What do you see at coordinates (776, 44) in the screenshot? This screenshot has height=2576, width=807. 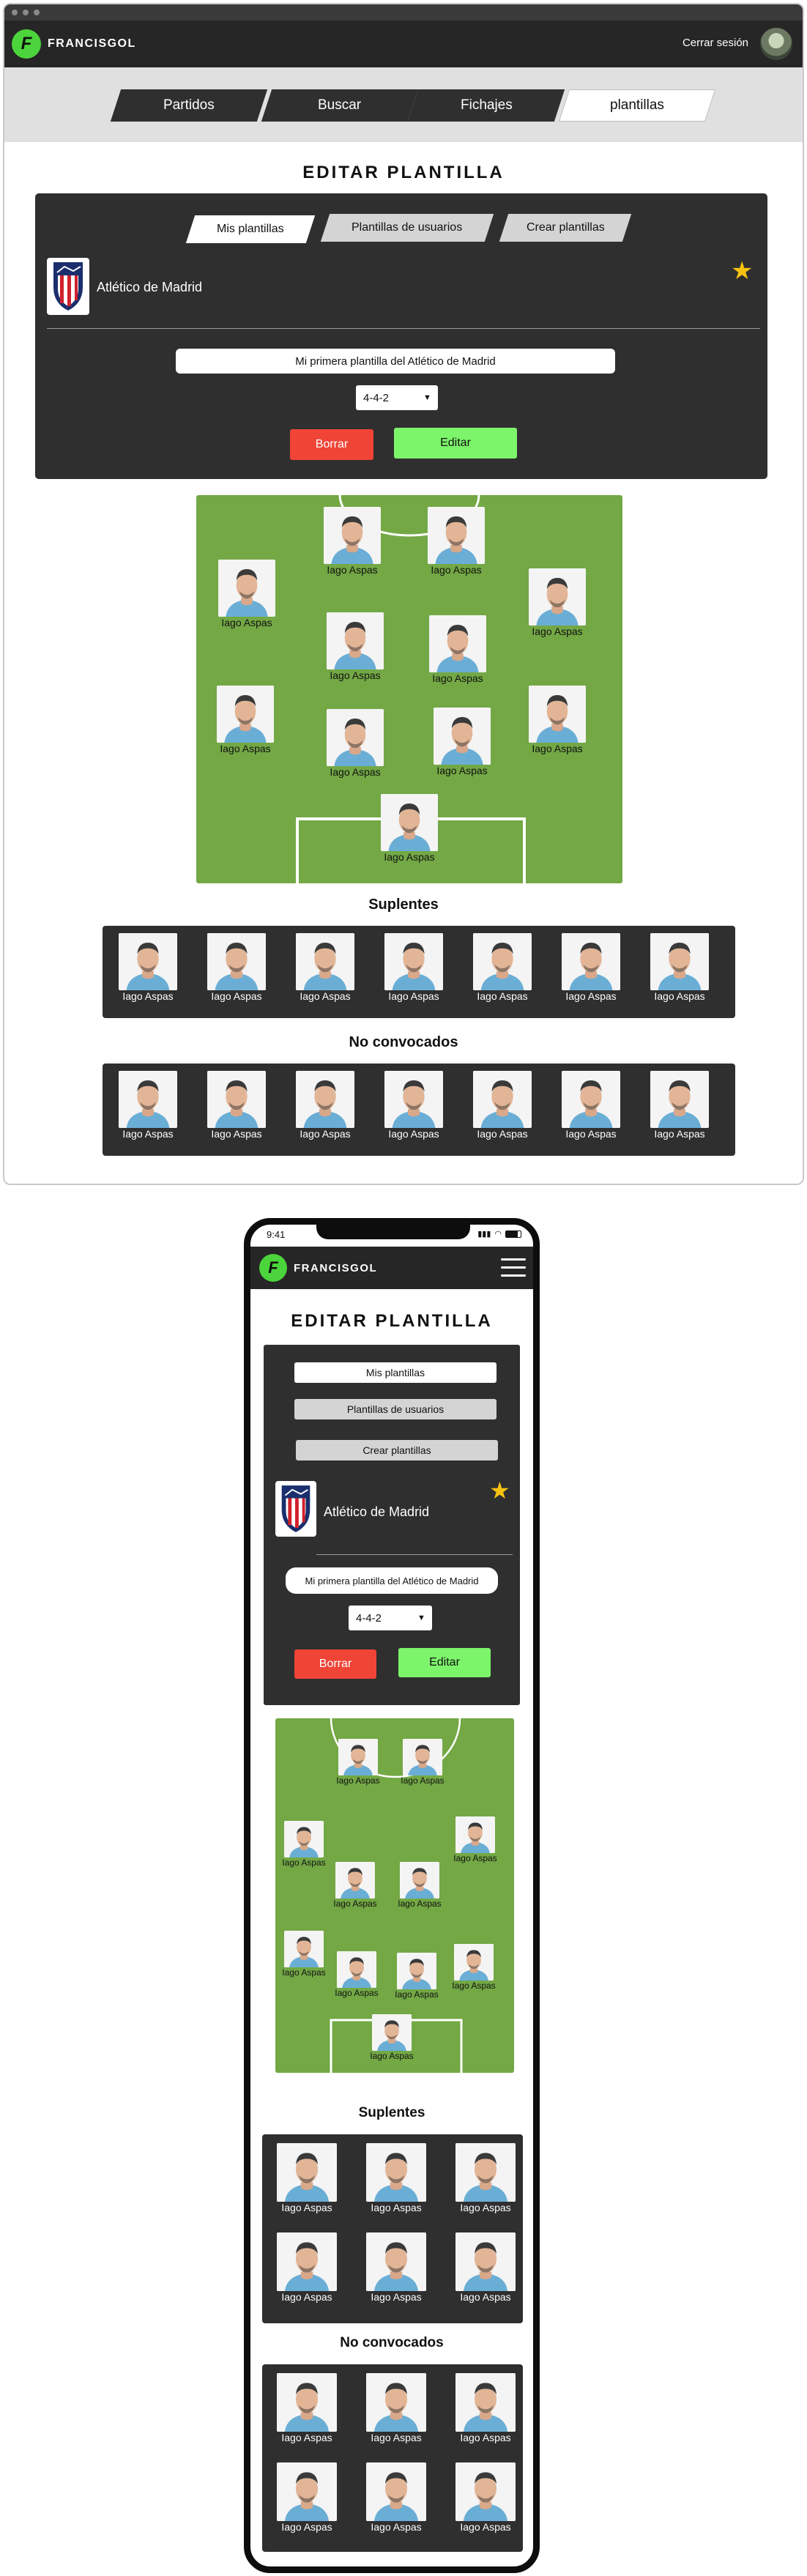 I see `user-avatar` at bounding box center [776, 44].